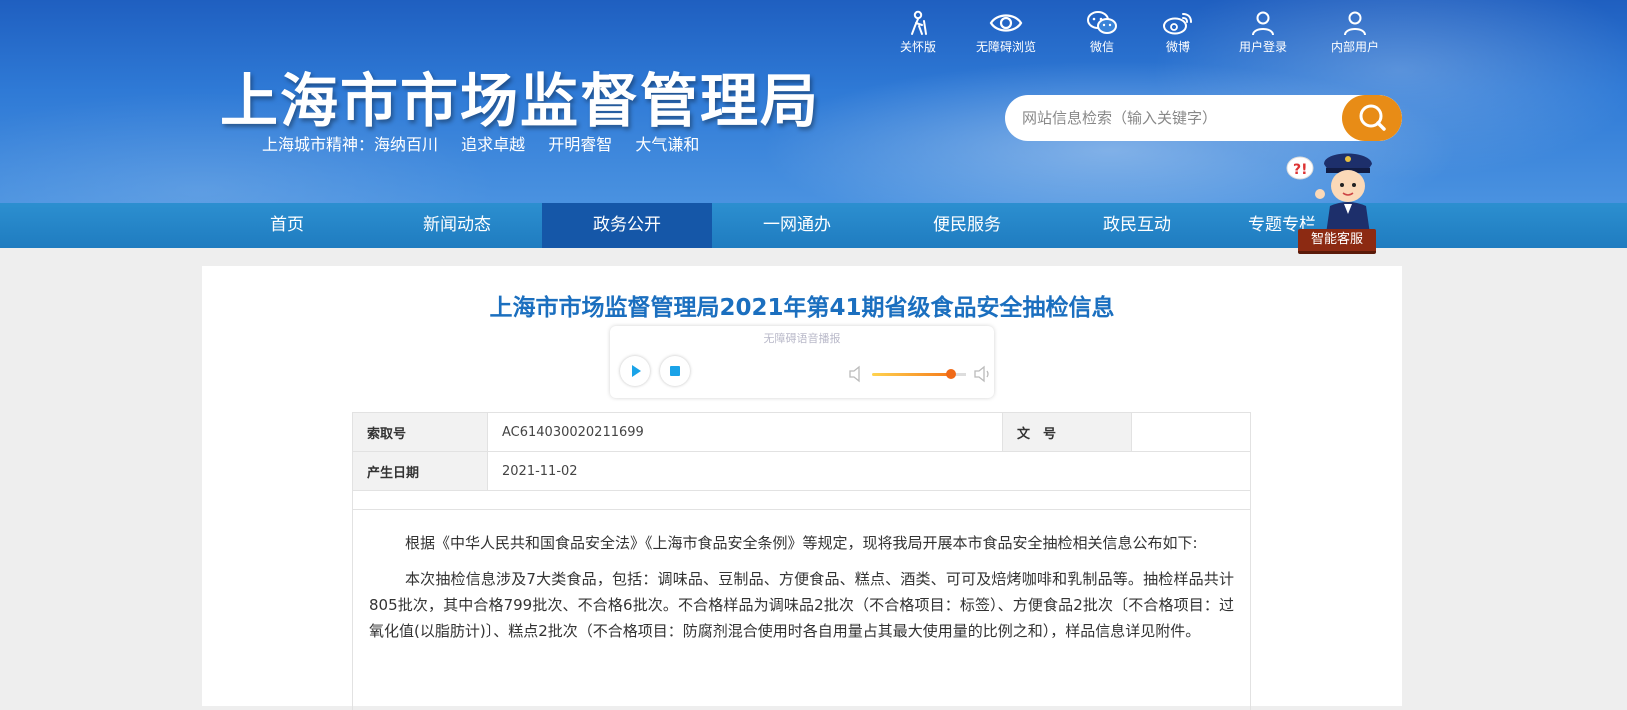 The width and height of the screenshot is (1627, 710). I want to click on stop-icon, so click(675, 371).